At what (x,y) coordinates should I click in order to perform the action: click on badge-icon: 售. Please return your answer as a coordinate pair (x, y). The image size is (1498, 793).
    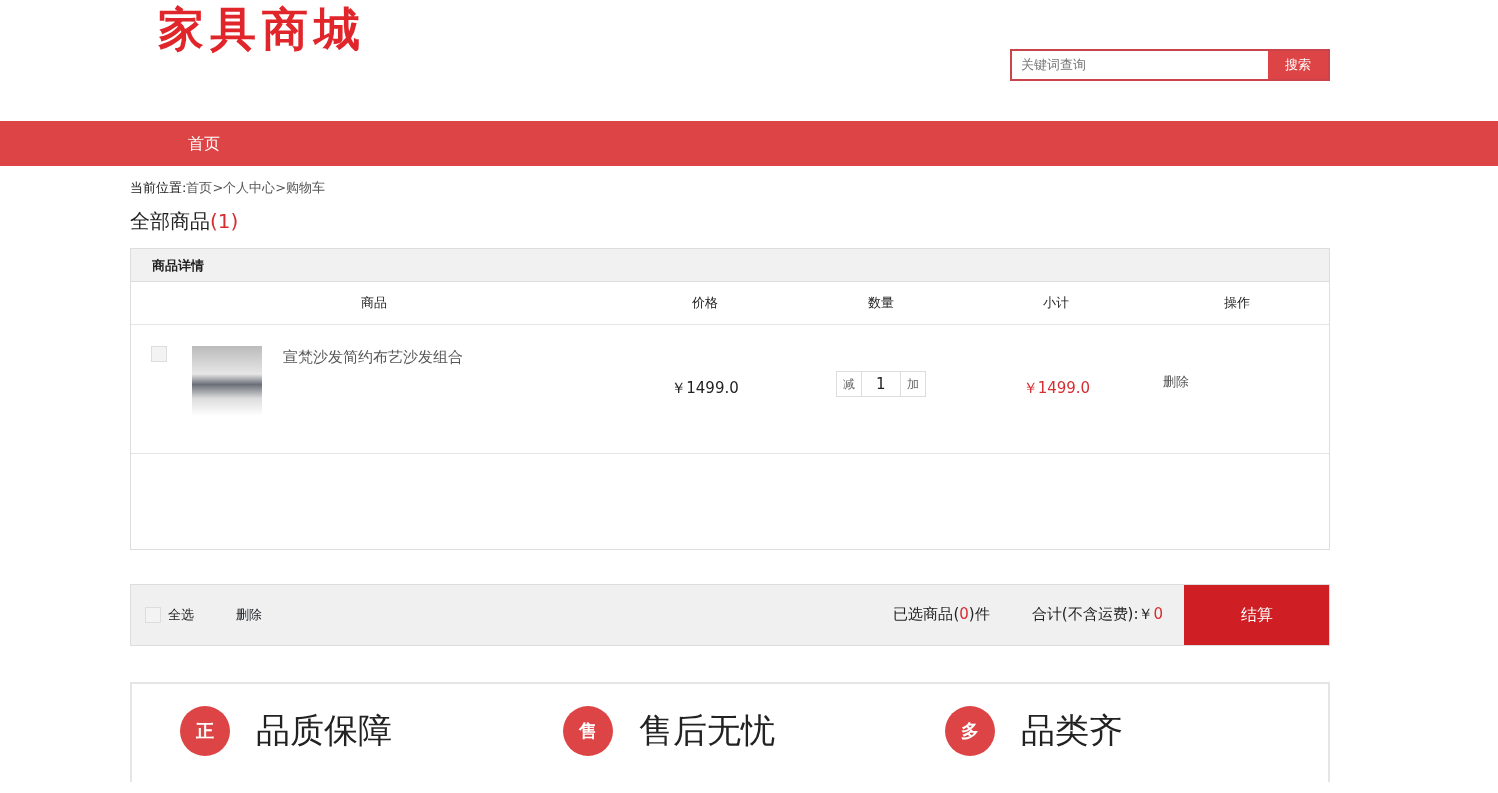
    Looking at the image, I should click on (587, 730).